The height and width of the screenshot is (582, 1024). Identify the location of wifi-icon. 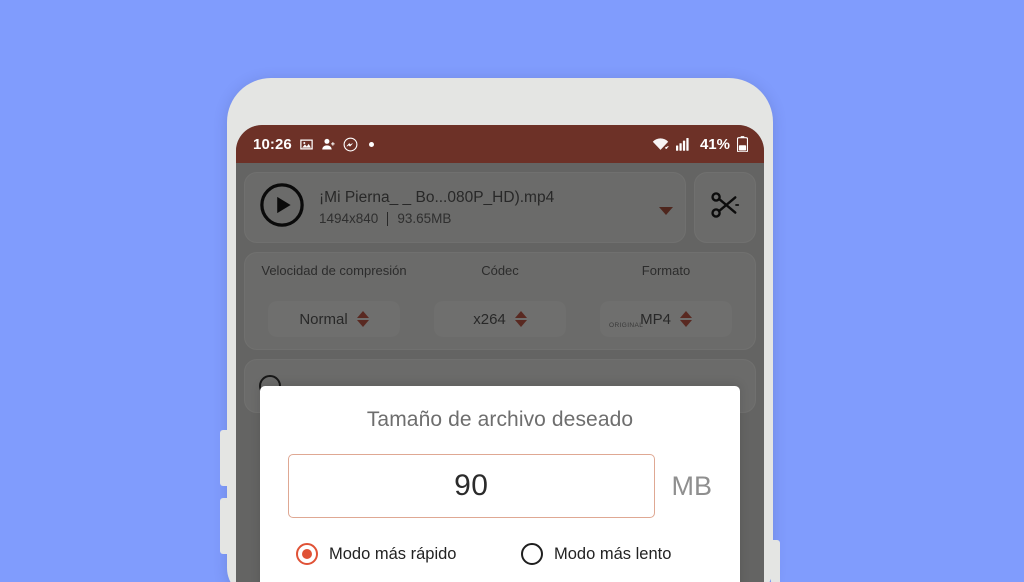
(660, 144).